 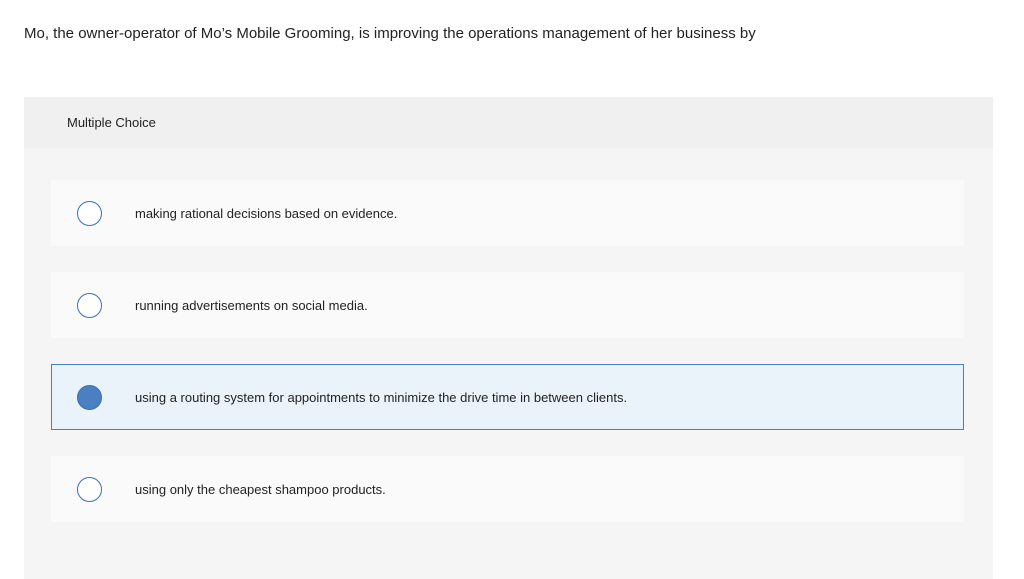 I want to click on question-type-header: Multiple Choice, so click(x=508, y=122).